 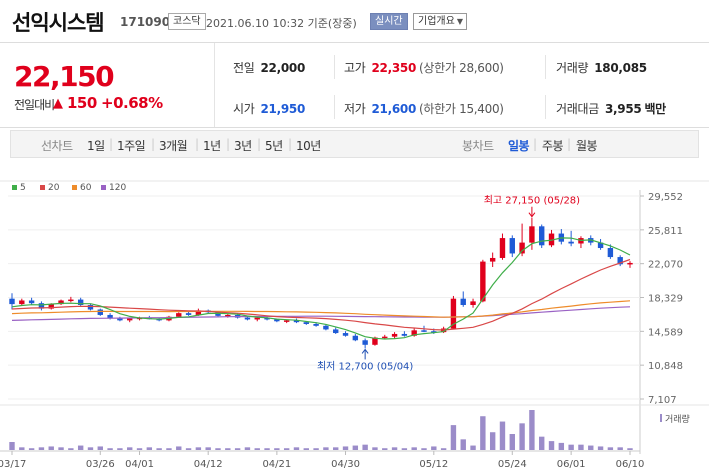 What do you see at coordinates (512, 464) in the screenshot?
I see `x-tick-label: 05/24` at bounding box center [512, 464].